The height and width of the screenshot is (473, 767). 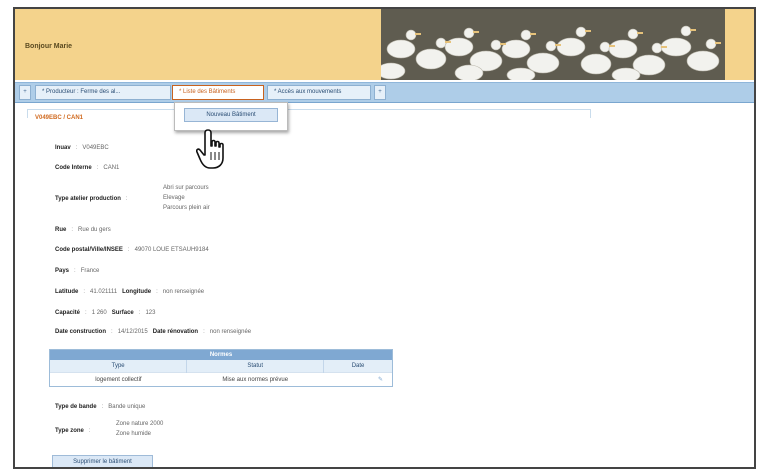 I want to click on field-capacite-surface: Capacité : 1 260 Surface : 123, so click(x=105, y=313).